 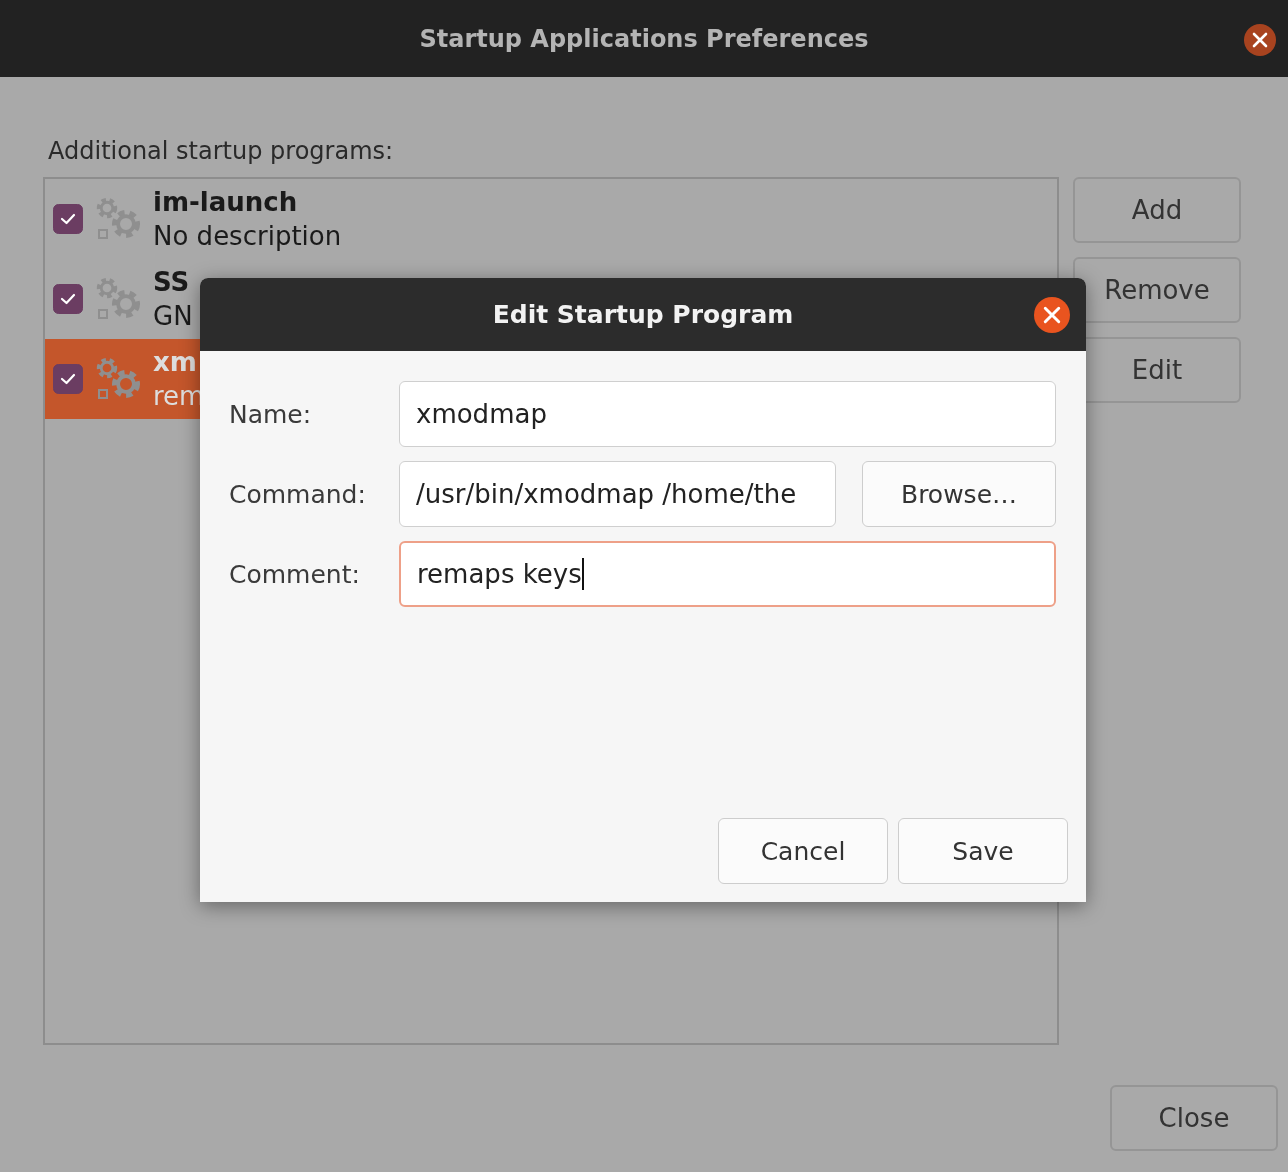 What do you see at coordinates (172, 282) in the screenshot?
I see `program-name: SS` at bounding box center [172, 282].